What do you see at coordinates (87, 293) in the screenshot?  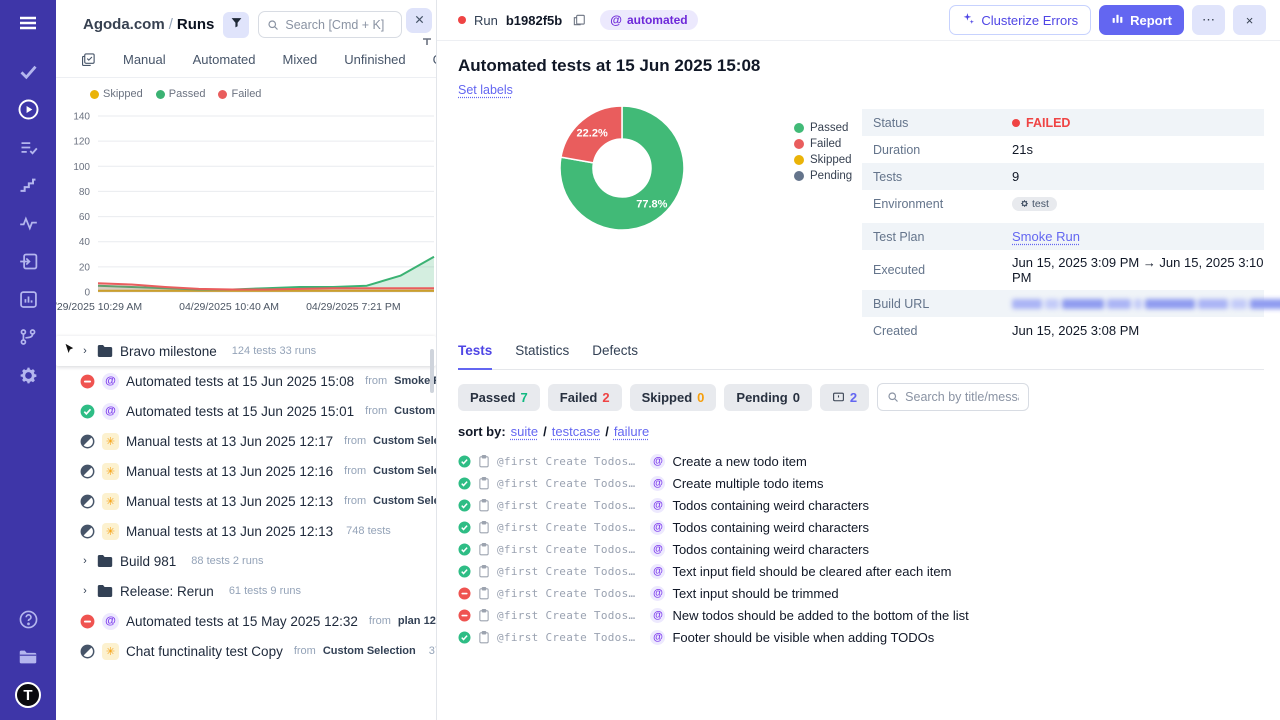 I see `svg-text: 0` at bounding box center [87, 293].